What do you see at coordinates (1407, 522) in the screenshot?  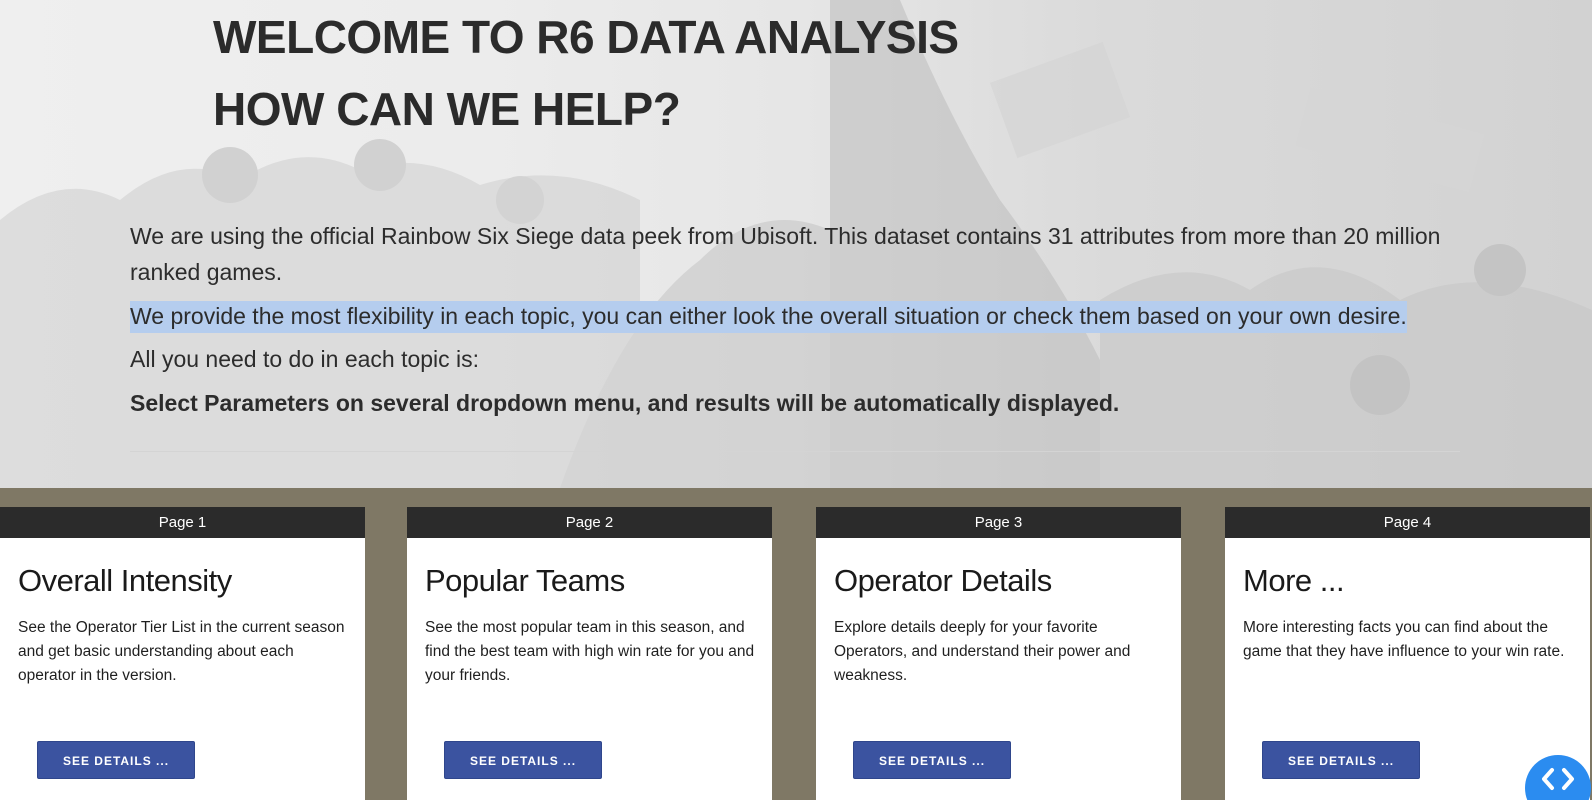 I see `card-page-label: Page 4` at bounding box center [1407, 522].